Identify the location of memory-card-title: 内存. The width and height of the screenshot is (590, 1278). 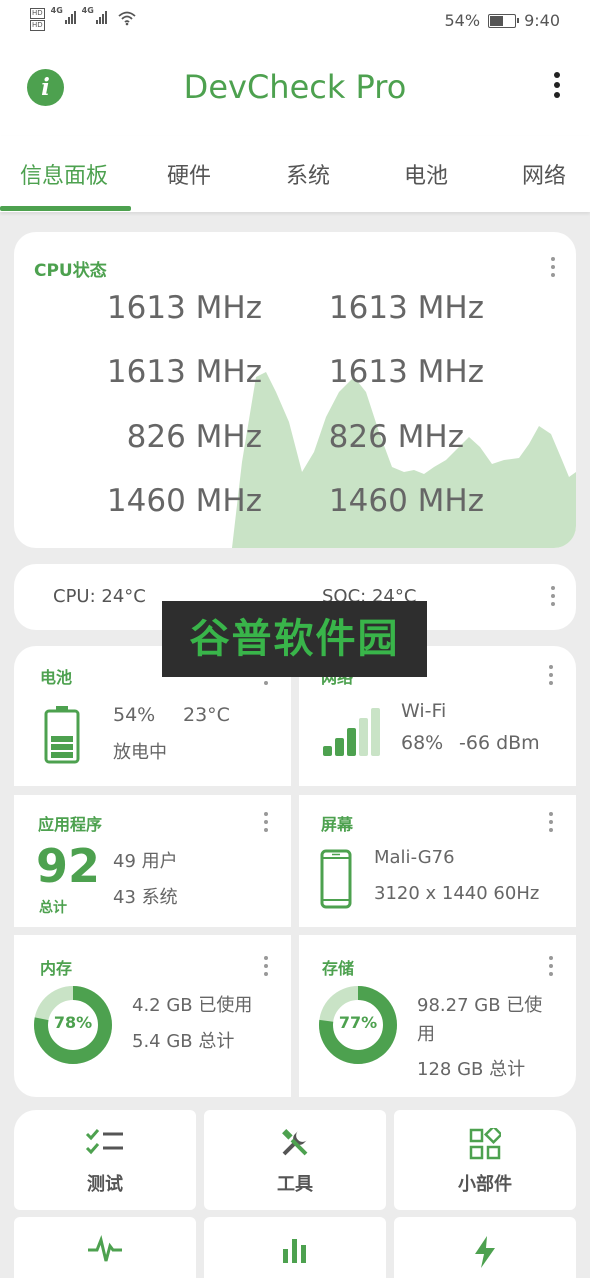
(56, 968).